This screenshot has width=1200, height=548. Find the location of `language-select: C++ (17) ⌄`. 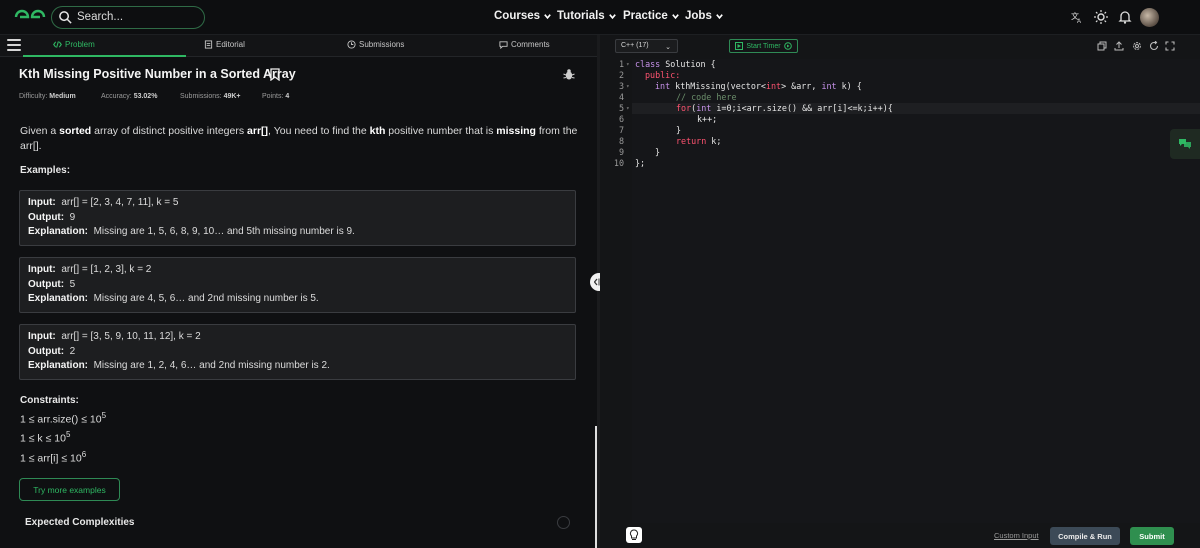

language-select: C++ (17) ⌄ is located at coordinates (646, 46).